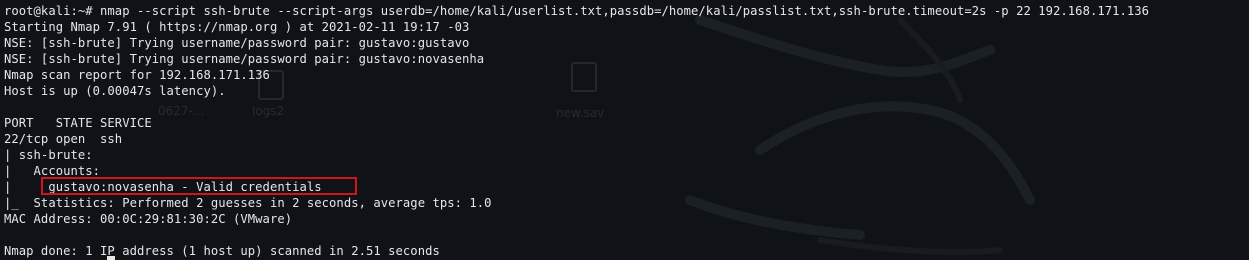 The image size is (1249, 260). I want to click on output-line: 22/tcp open ssh, so click(63, 139).